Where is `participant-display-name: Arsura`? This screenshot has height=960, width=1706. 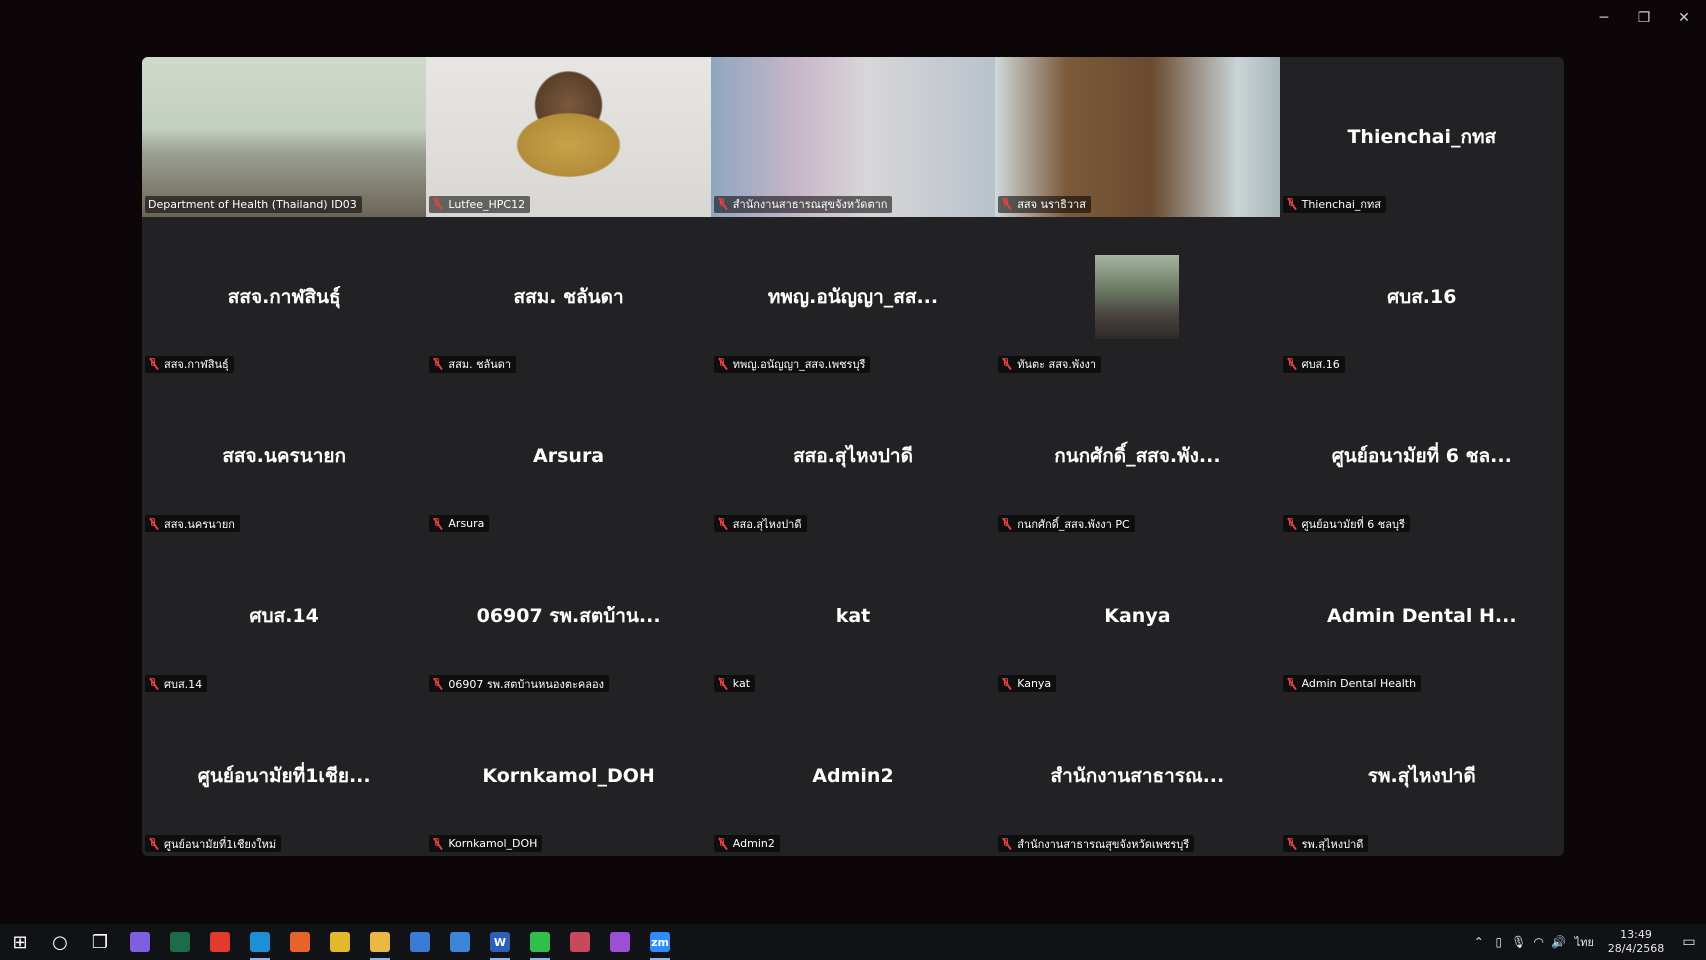
participant-display-name: Arsura is located at coordinates (569, 456).